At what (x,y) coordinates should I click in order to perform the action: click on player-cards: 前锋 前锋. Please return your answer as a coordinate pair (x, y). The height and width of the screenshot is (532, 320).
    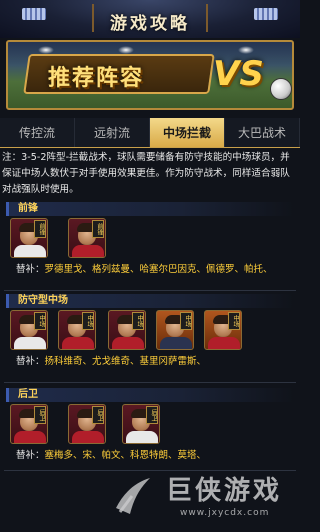
    Looking at the image, I should click on (150, 238).